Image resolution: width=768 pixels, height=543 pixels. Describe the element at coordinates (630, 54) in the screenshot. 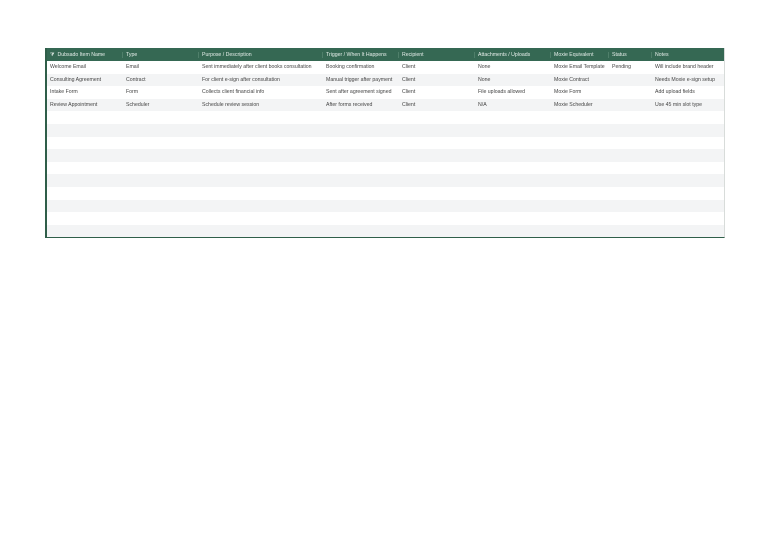

I see `column-header: Status` at that location.